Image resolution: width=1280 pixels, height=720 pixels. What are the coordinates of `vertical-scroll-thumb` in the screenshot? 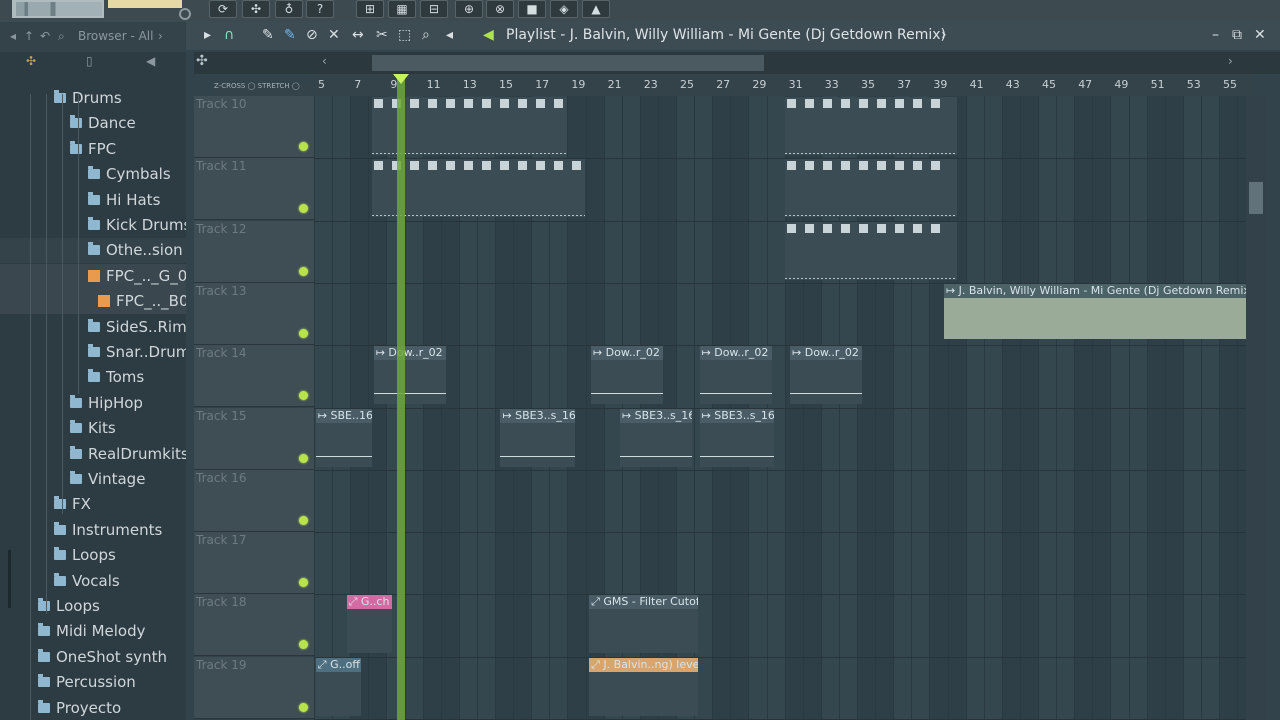 It's located at (1256, 198).